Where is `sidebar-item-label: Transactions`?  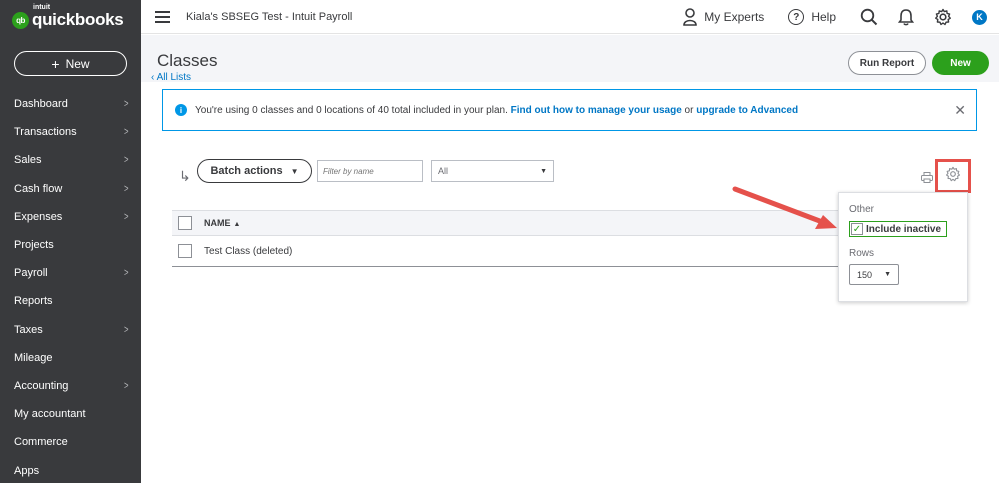
sidebar-item-label: Transactions is located at coordinates (45, 132).